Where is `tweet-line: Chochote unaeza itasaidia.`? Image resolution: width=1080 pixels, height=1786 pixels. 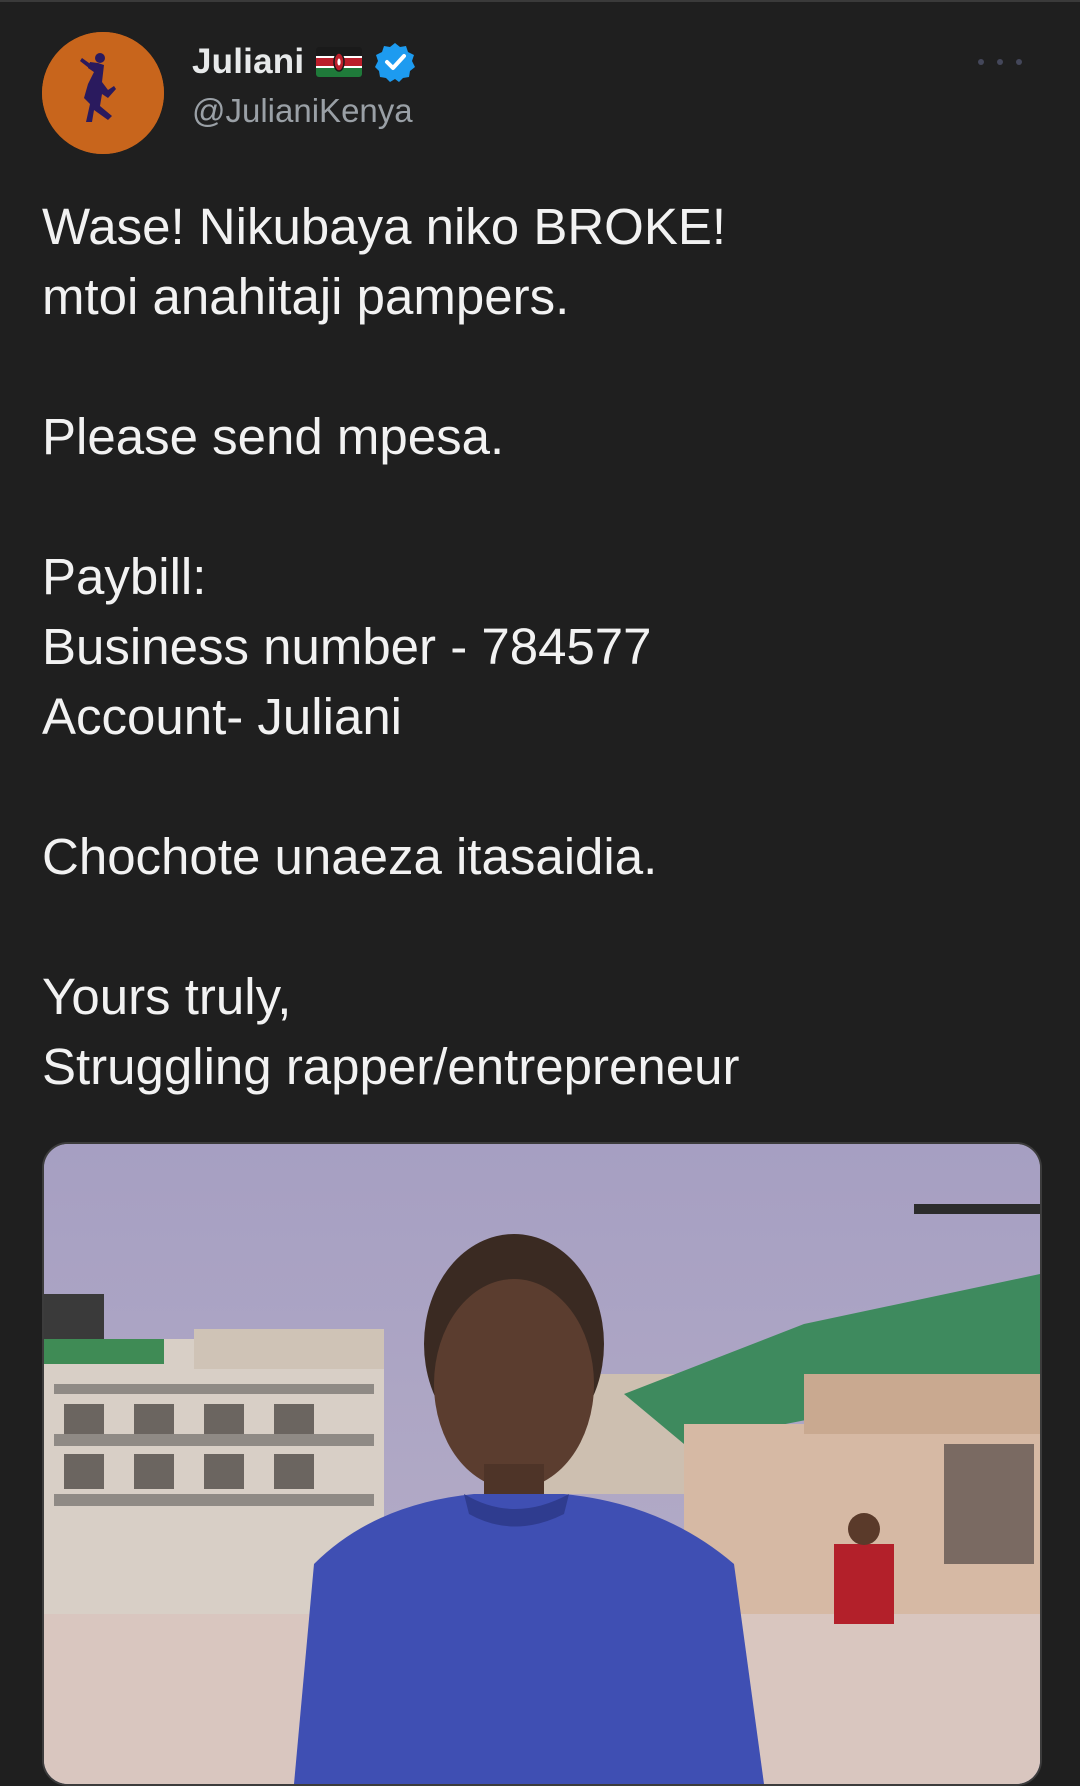
tweet-line: Chochote unaeza itasaidia. is located at coordinates (350, 856).